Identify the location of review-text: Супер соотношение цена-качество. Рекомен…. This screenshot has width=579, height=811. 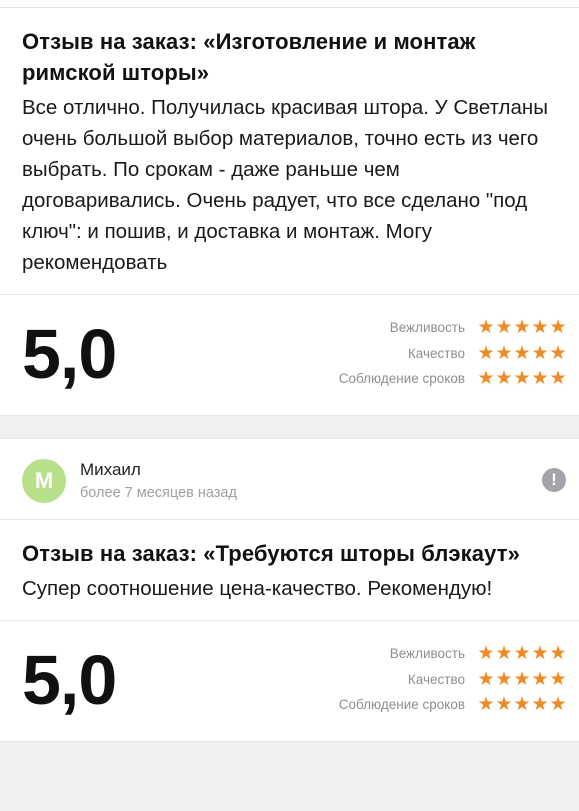
(257, 588).